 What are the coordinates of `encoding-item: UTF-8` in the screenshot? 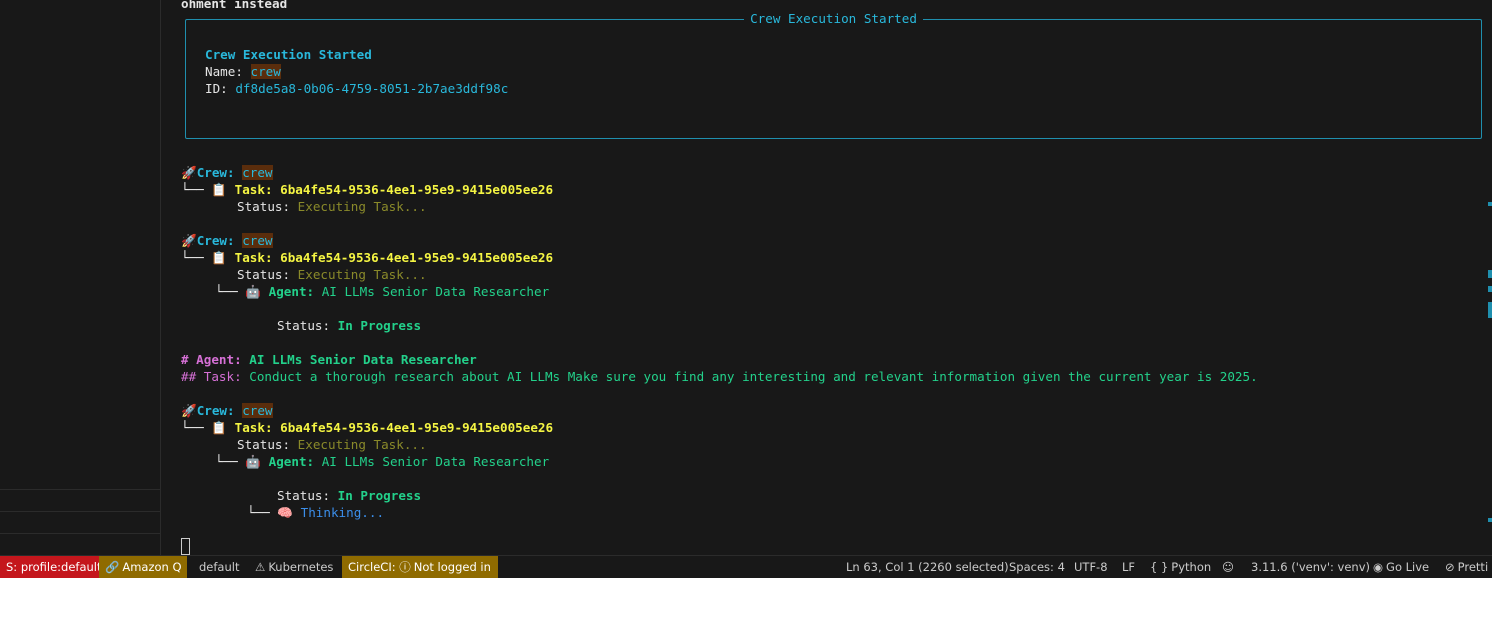 It's located at (1091, 567).